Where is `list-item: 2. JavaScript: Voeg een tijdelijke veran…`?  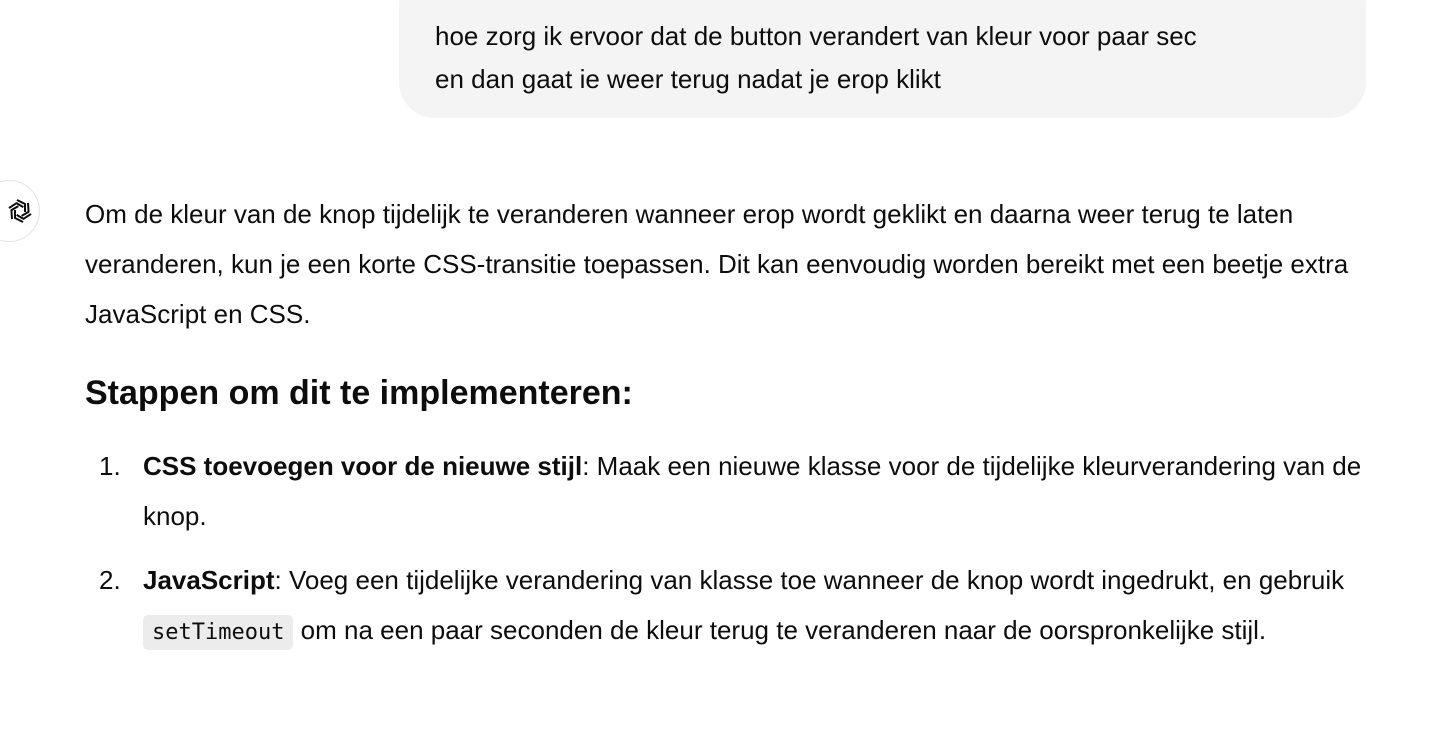
list-item: 2. JavaScript: Voeg een tijdelijke veran… is located at coordinates (730, 606).